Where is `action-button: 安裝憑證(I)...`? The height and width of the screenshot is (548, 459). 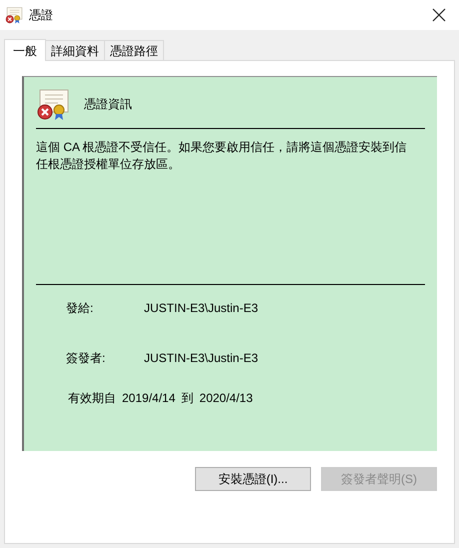
action-button: 安裝憑證(I)... is located at coordinates (253, 479).